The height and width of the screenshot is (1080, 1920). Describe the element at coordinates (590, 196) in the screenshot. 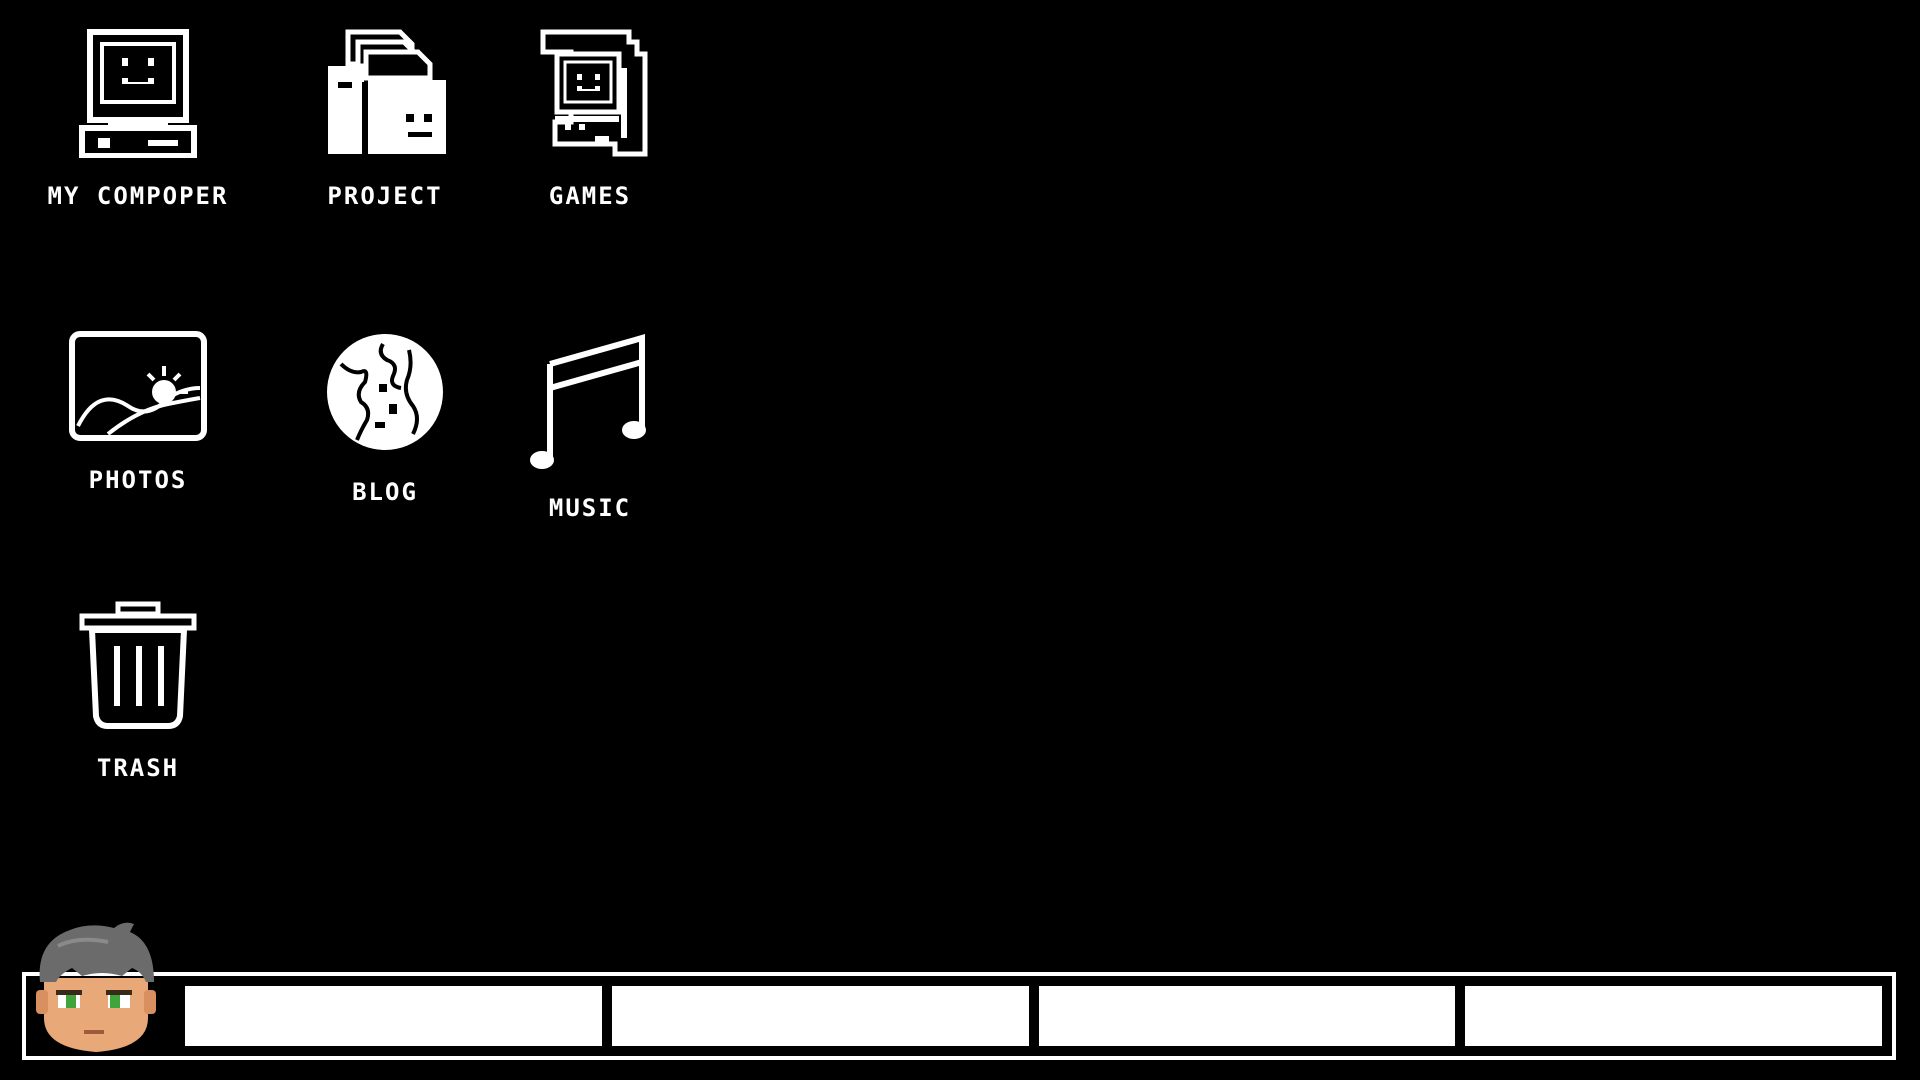

I see `icon-label: GAMES` at that location.